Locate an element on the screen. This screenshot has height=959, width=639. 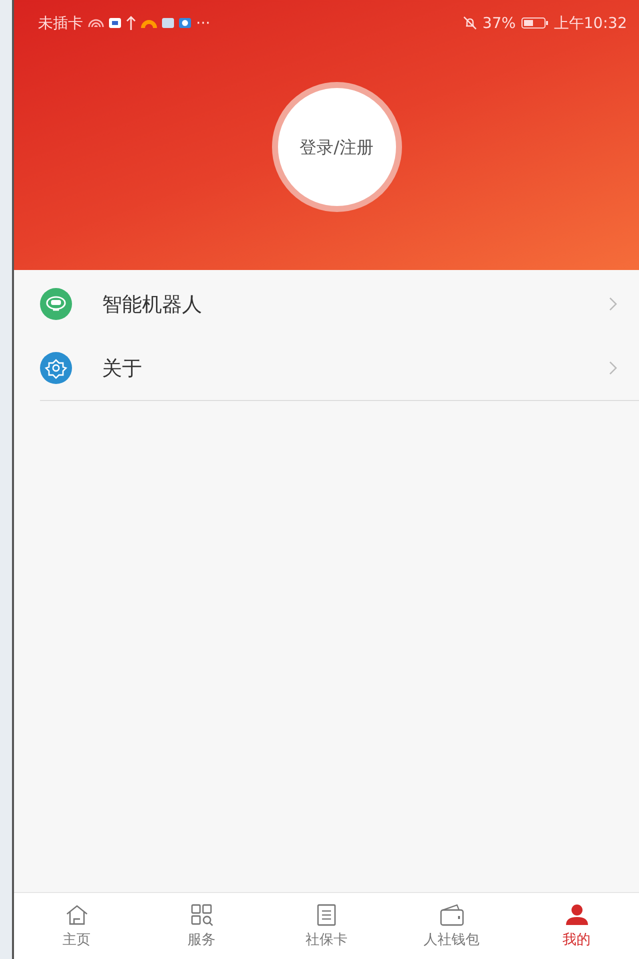
wifi-icon is located at coordinates (96, 23).